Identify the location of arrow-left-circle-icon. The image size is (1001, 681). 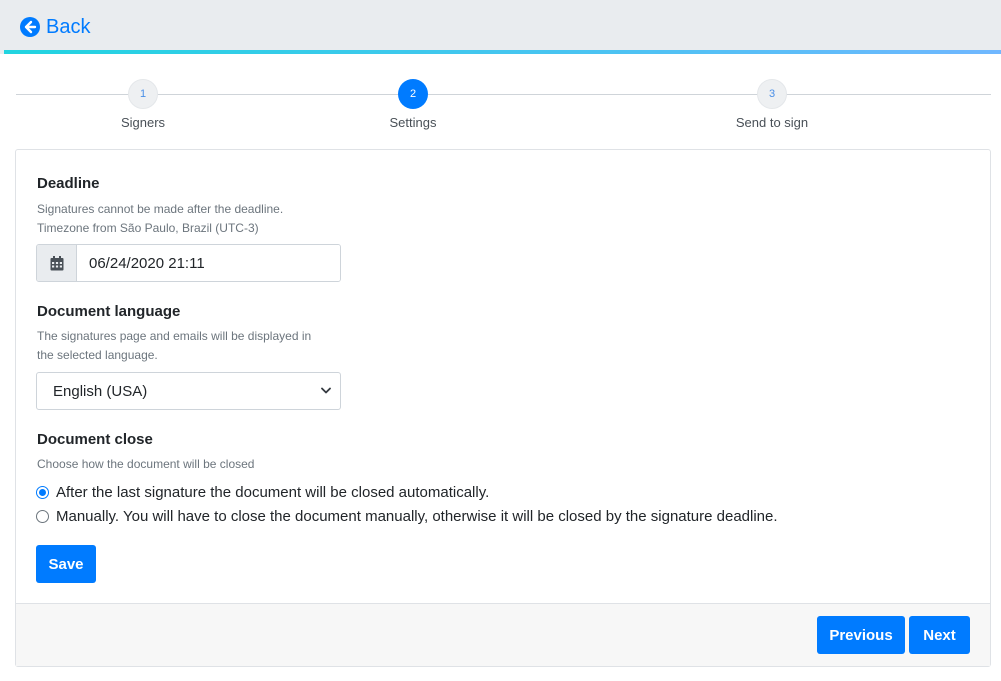
(30, 27).